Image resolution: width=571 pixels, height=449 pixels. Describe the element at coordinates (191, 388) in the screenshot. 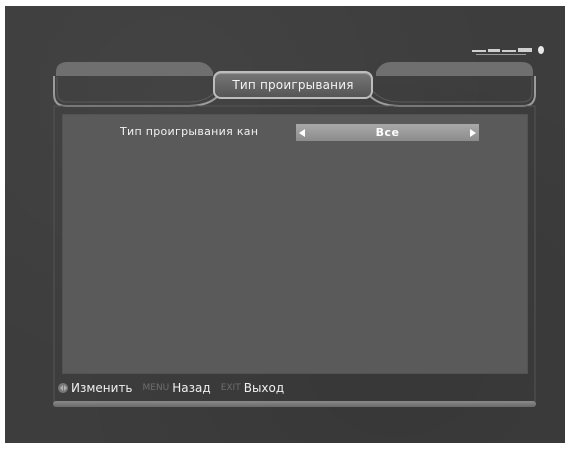

I see `hint-back-label: Назад` at that location.